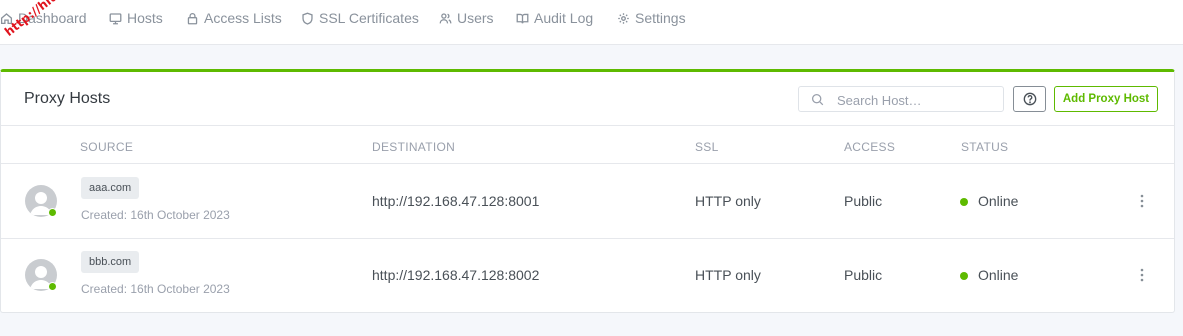 The image size is (1183, 336). Describe the element at coordinates (67, 98) in the screenshot. I see `card-title: Proxy Hosts` at that location.